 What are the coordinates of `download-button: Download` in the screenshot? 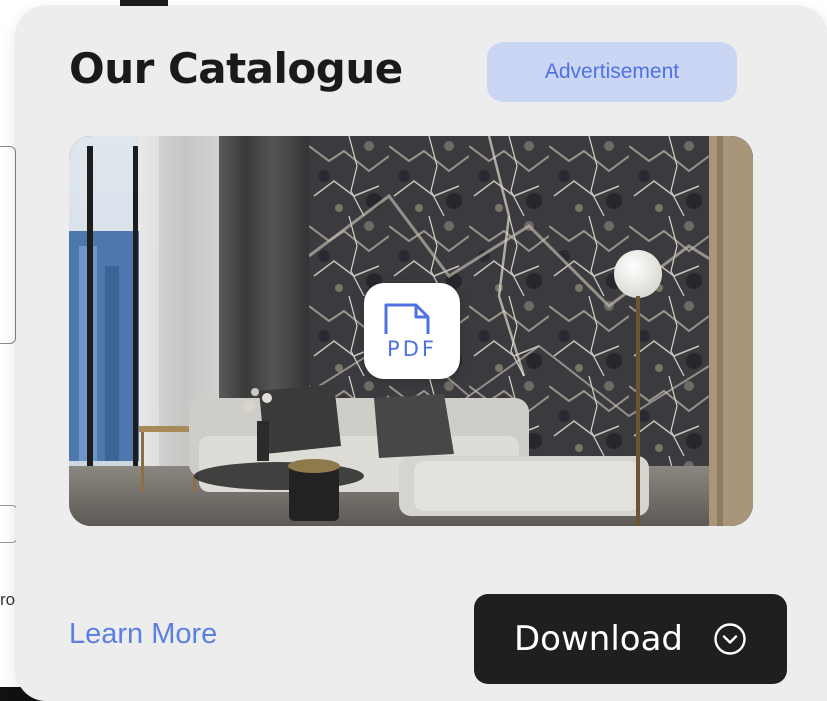 It's located at (630, 639).